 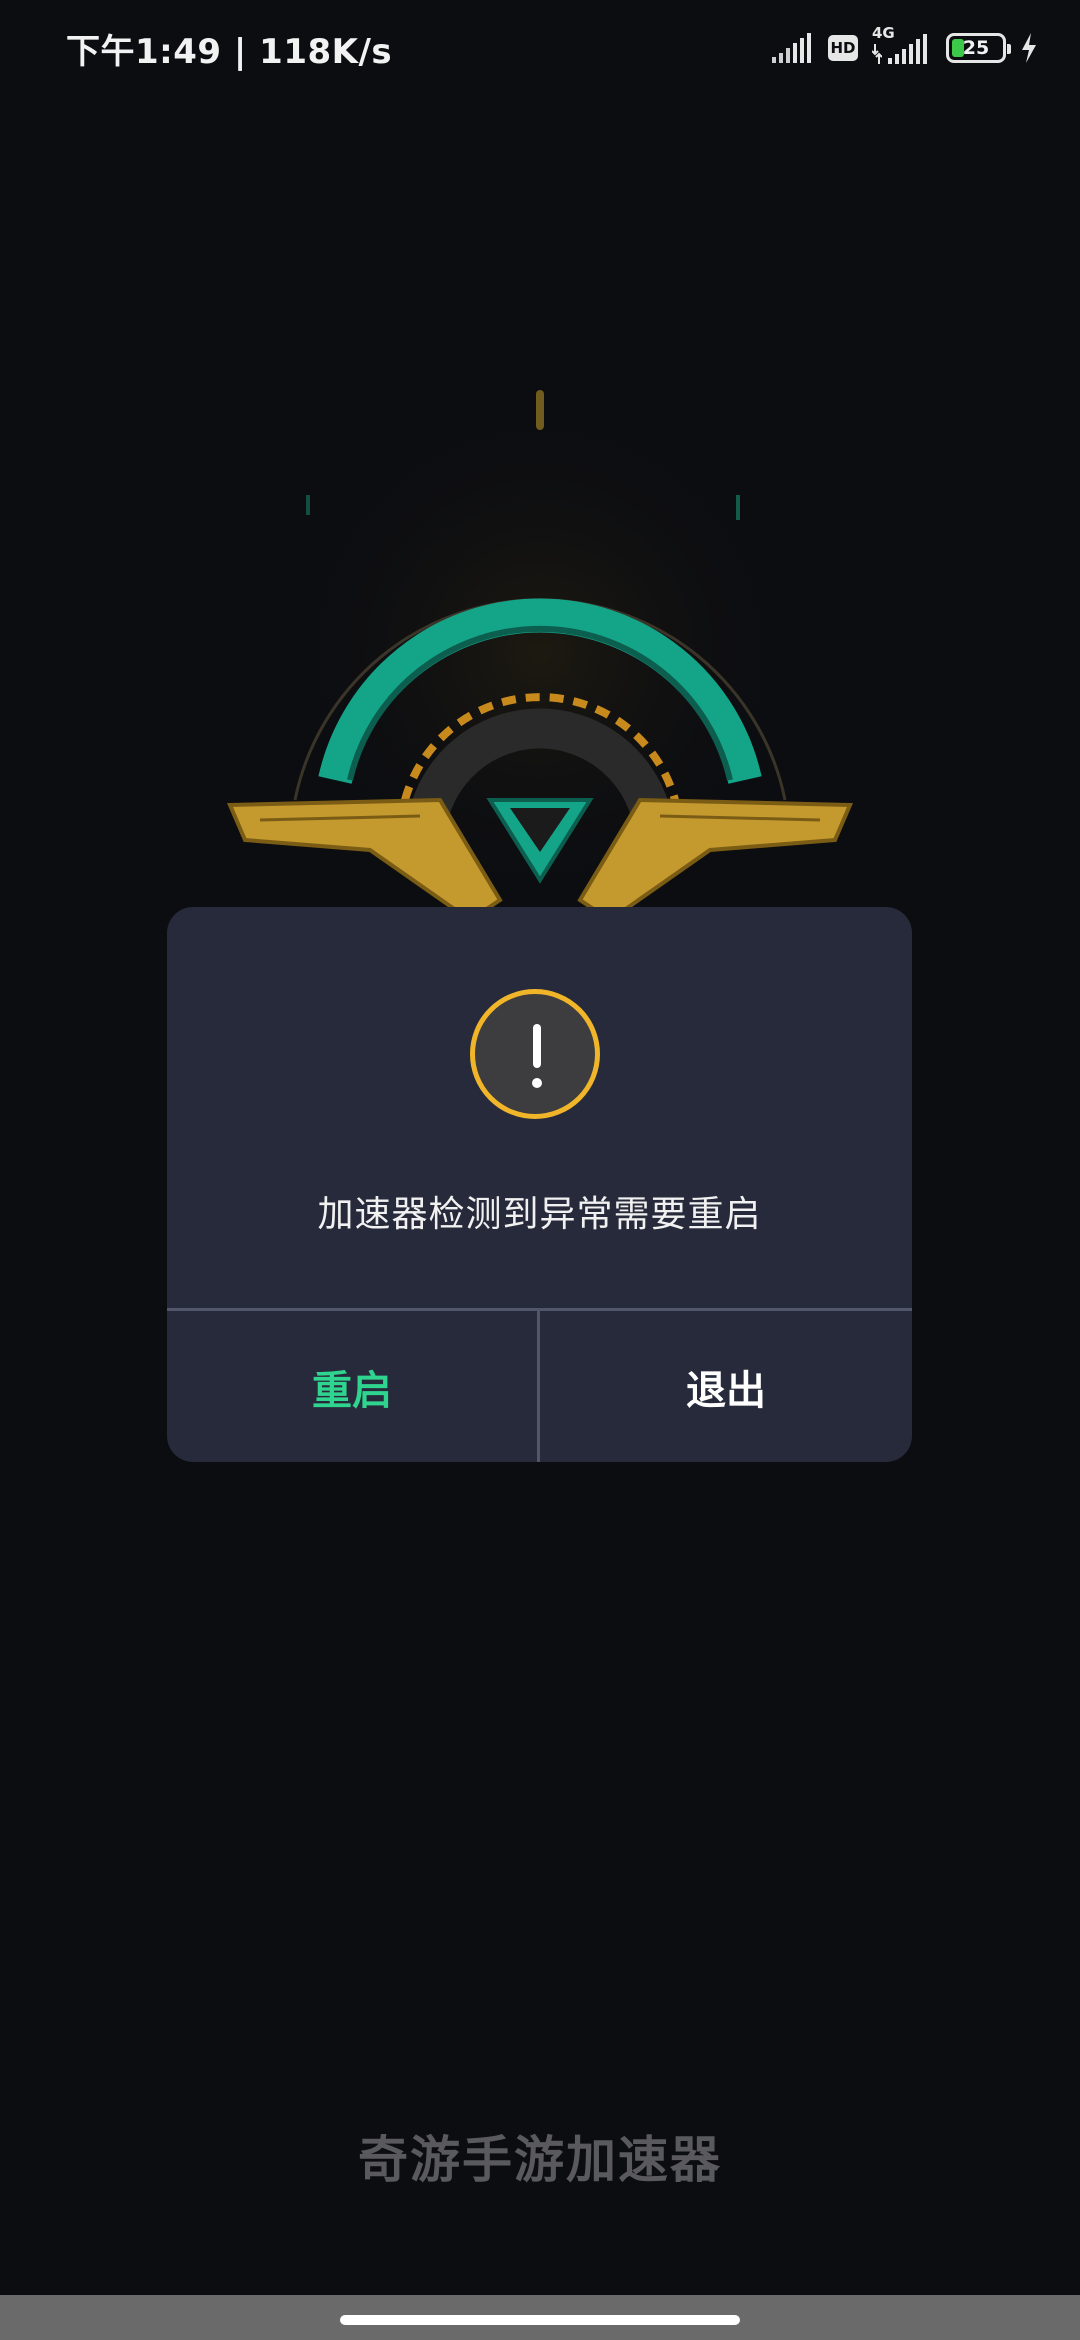 What do you see at coordinates (540, 2160) in the screenshot?
I see `app-name: 奇游手游加速器` at bounding box center [540, 2160].